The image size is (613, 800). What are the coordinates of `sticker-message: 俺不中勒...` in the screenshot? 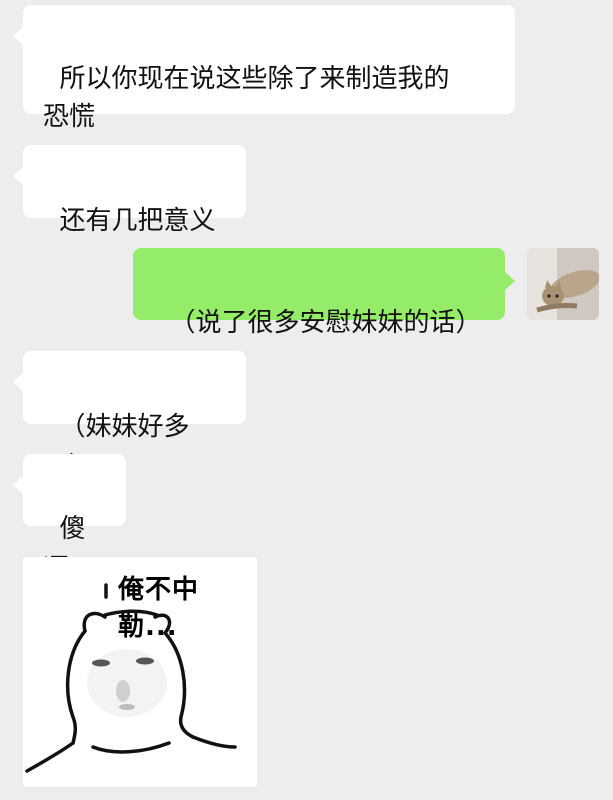 It's located at (140, 672).